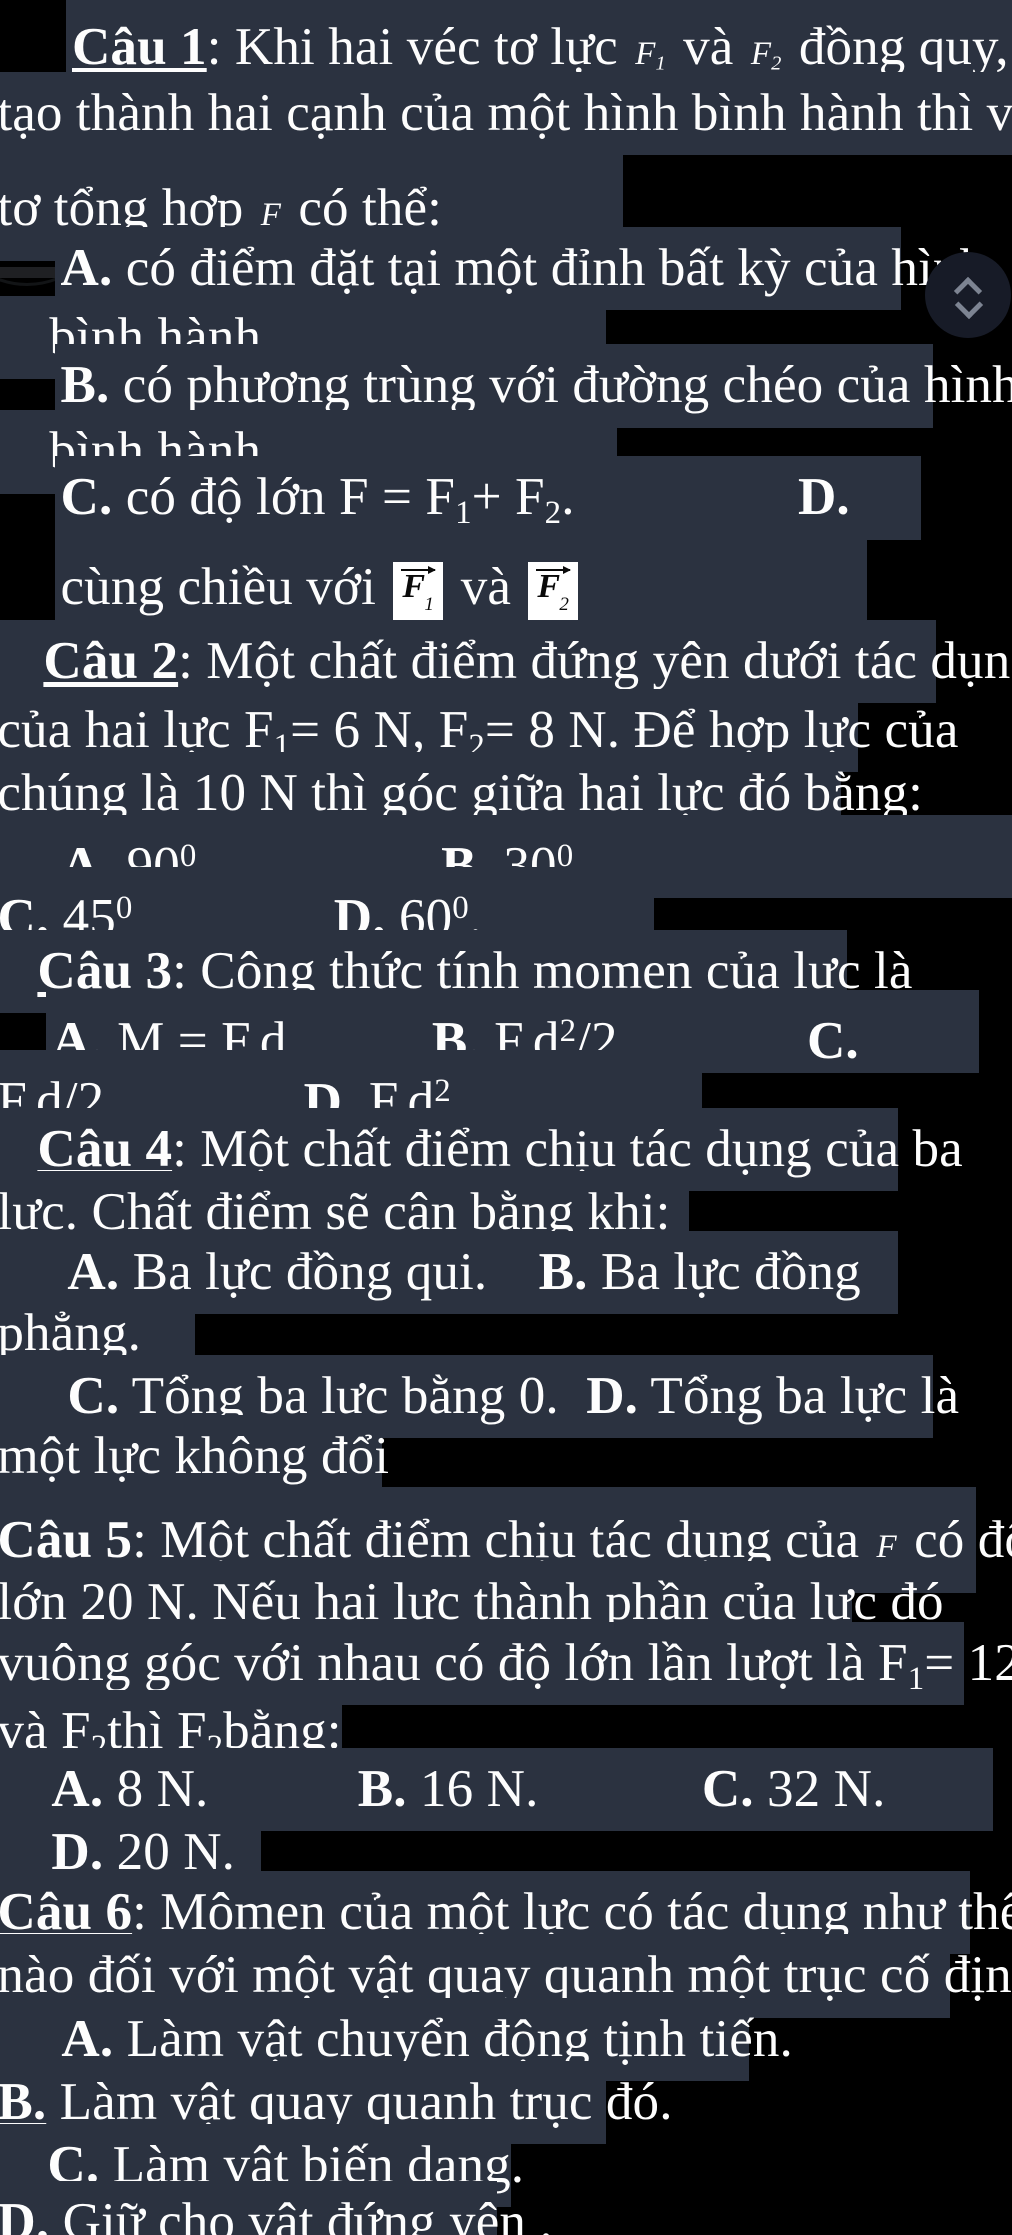  What do you see at coordinates (968, 295) in the screenshot?
I see `scroll-up-down-fab` at bounding box center [968, 295].